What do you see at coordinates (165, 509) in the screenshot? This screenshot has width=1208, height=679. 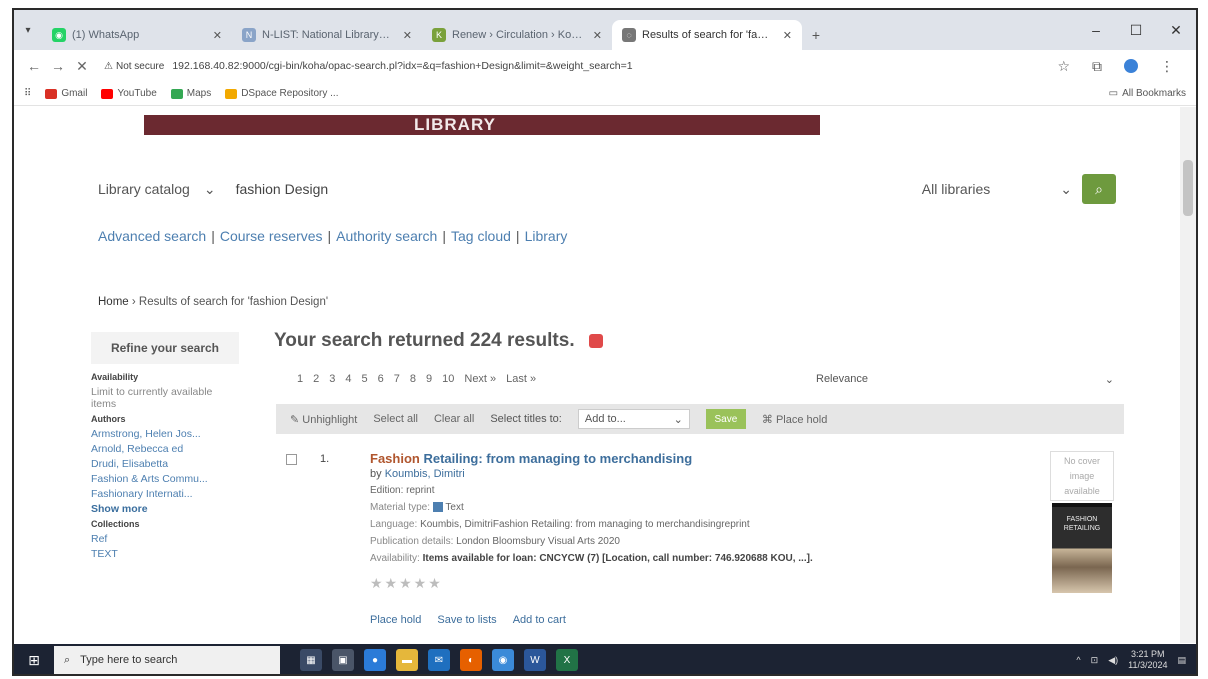 I see `show-more-link: Show more` at bounding box center [165, 509].